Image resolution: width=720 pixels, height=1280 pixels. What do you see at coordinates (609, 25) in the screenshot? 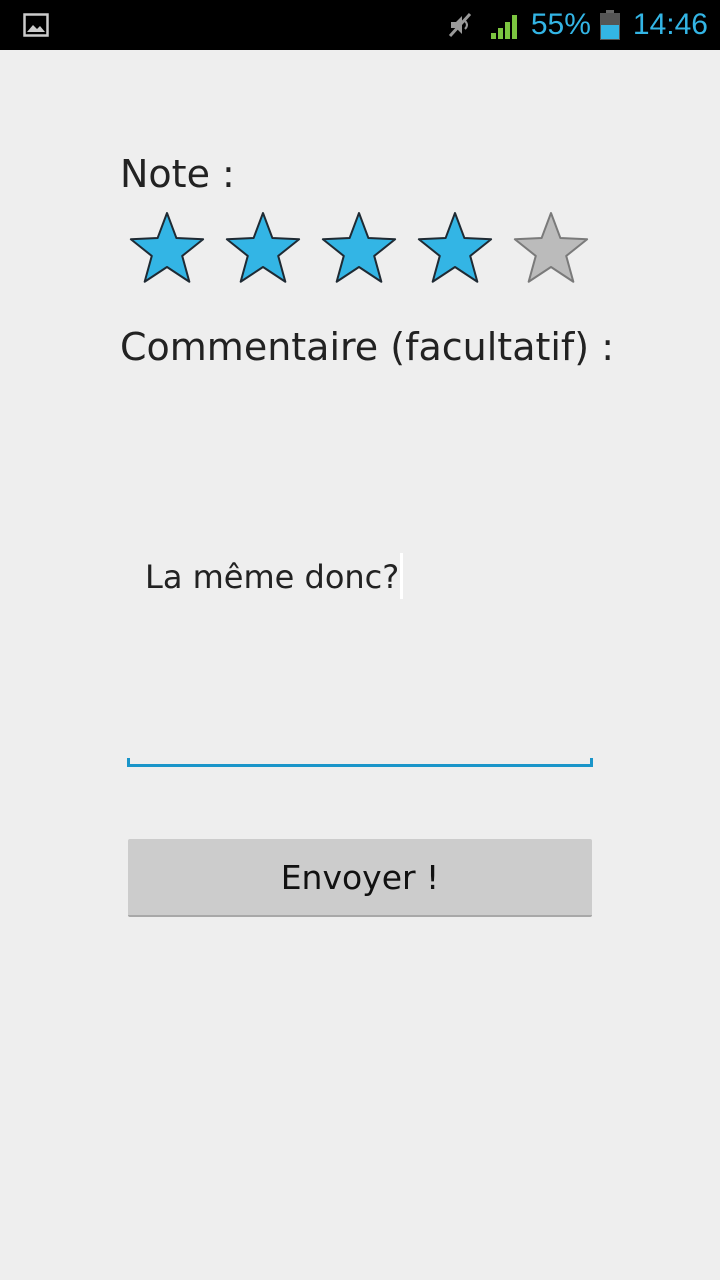
I see `battery-icon` at bounding box center [609, 25].